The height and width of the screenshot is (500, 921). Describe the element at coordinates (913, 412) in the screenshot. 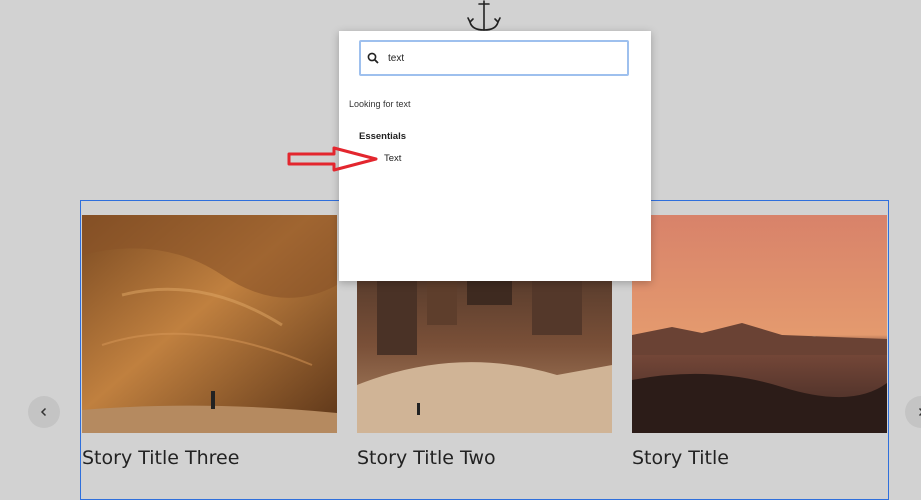

I see `carousel-next-button` at that location.